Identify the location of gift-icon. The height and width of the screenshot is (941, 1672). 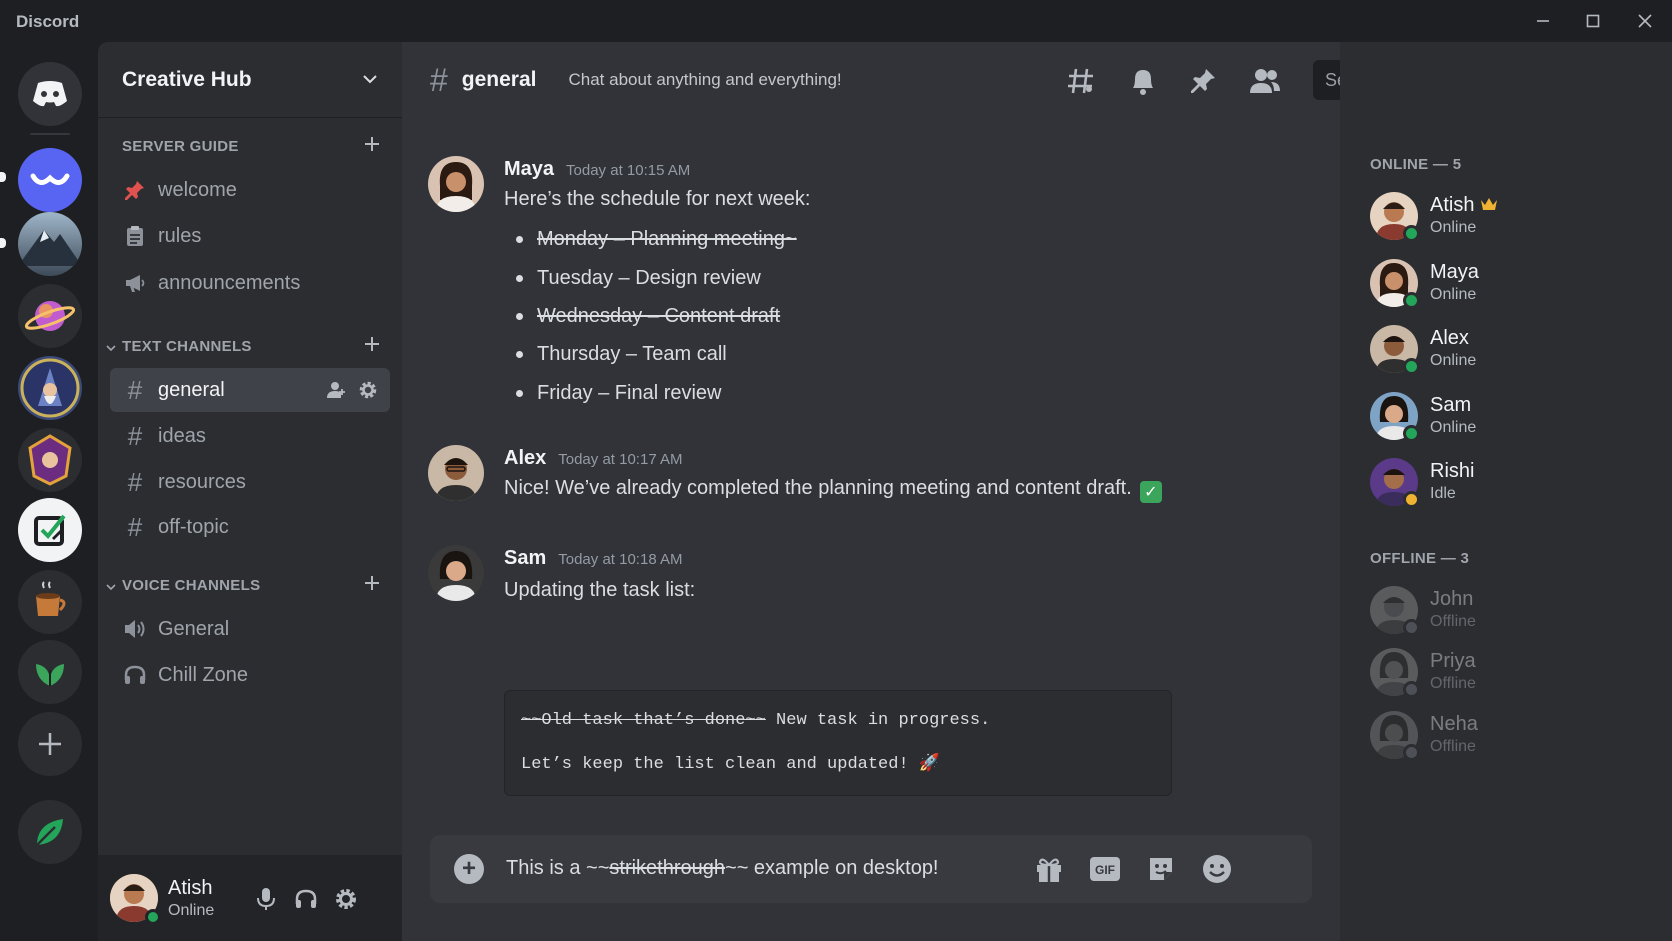
(1049, 869).